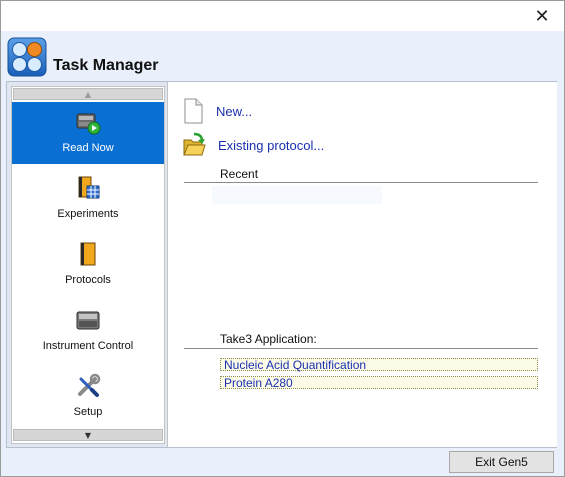 This screenshot has width=565, height=477. I want to click on sidebar-item-instrument-control: Instrument Control, so click(88, 331).